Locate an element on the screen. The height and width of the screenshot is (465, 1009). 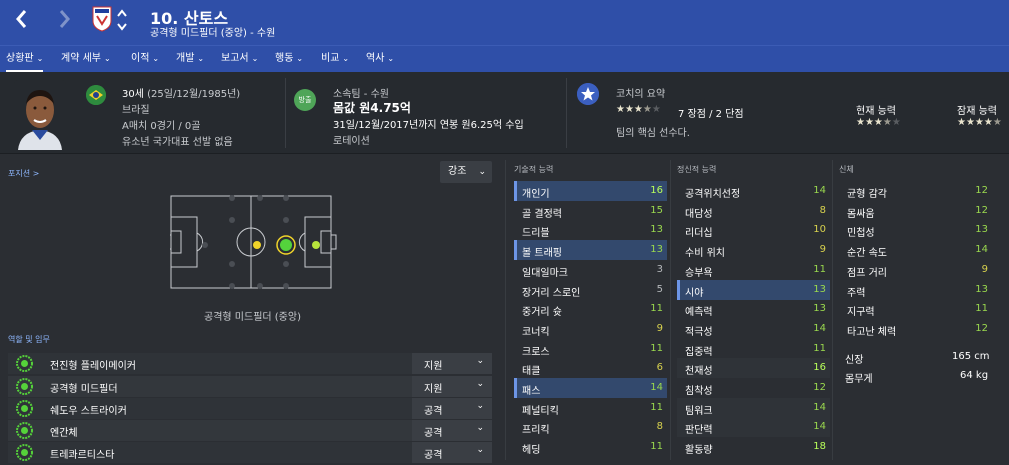
attribute-row: 장거리 스로인 5 is located at coordinates (590, 290).